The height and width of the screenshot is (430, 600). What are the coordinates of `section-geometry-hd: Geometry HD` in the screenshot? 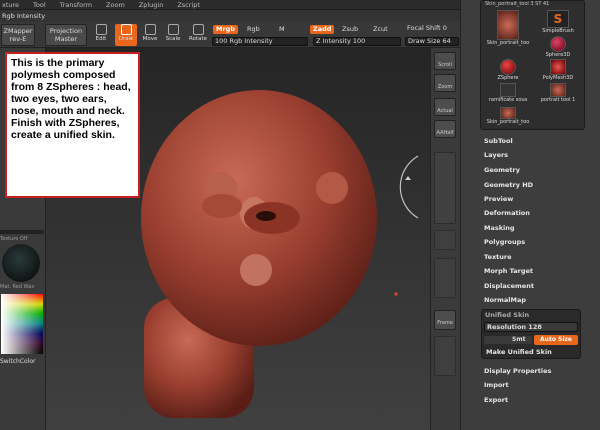 It's located at (508, 185).